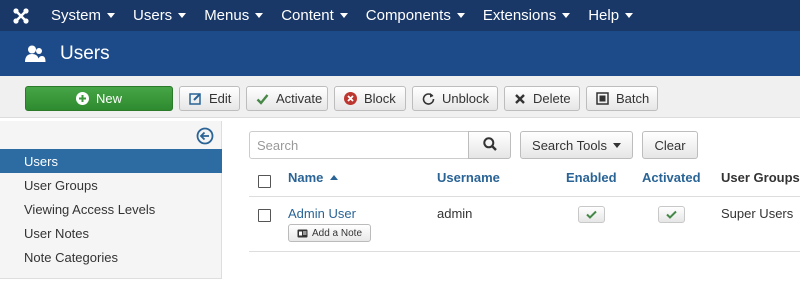 This screenshot has height=286, width=800. What do you see at coordinates (264, 181) in the screenshot?
I see `select-all-checkbox` at bounding box center [264, 181].